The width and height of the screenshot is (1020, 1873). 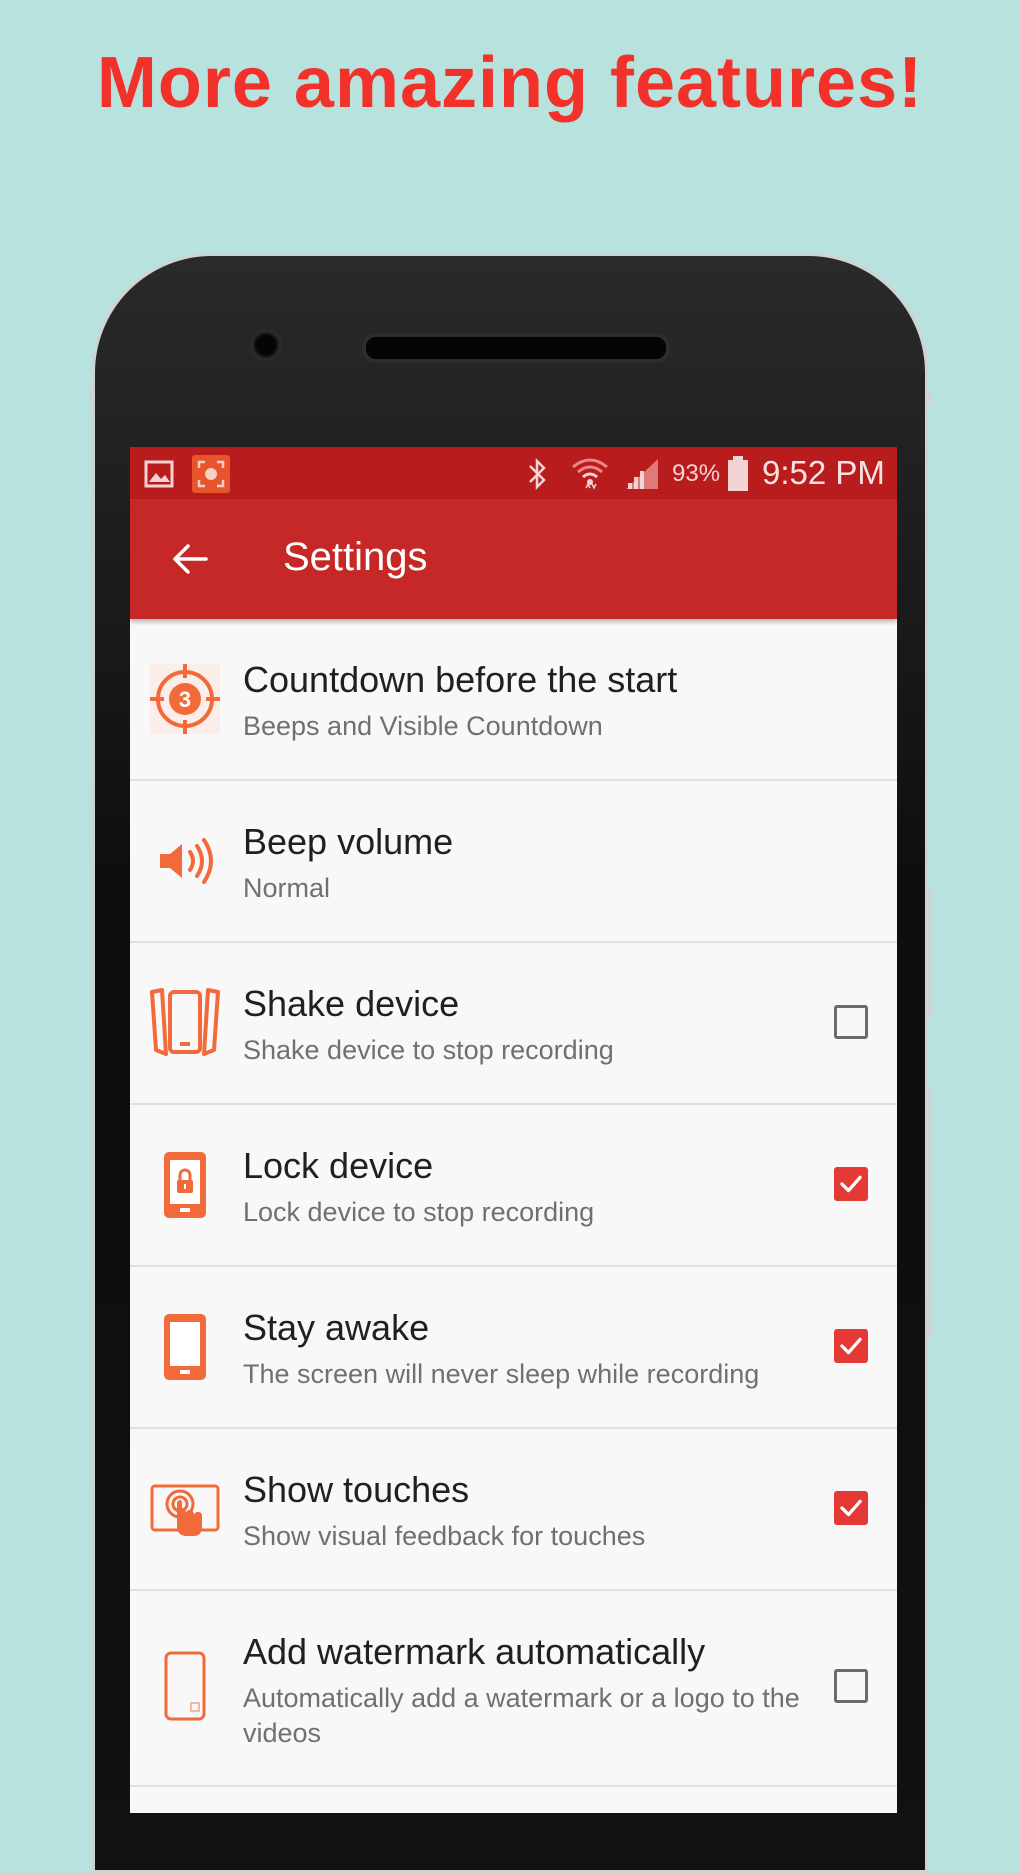 I want to click on screen-recorder-notification-icon, so click(x=211, y=474).